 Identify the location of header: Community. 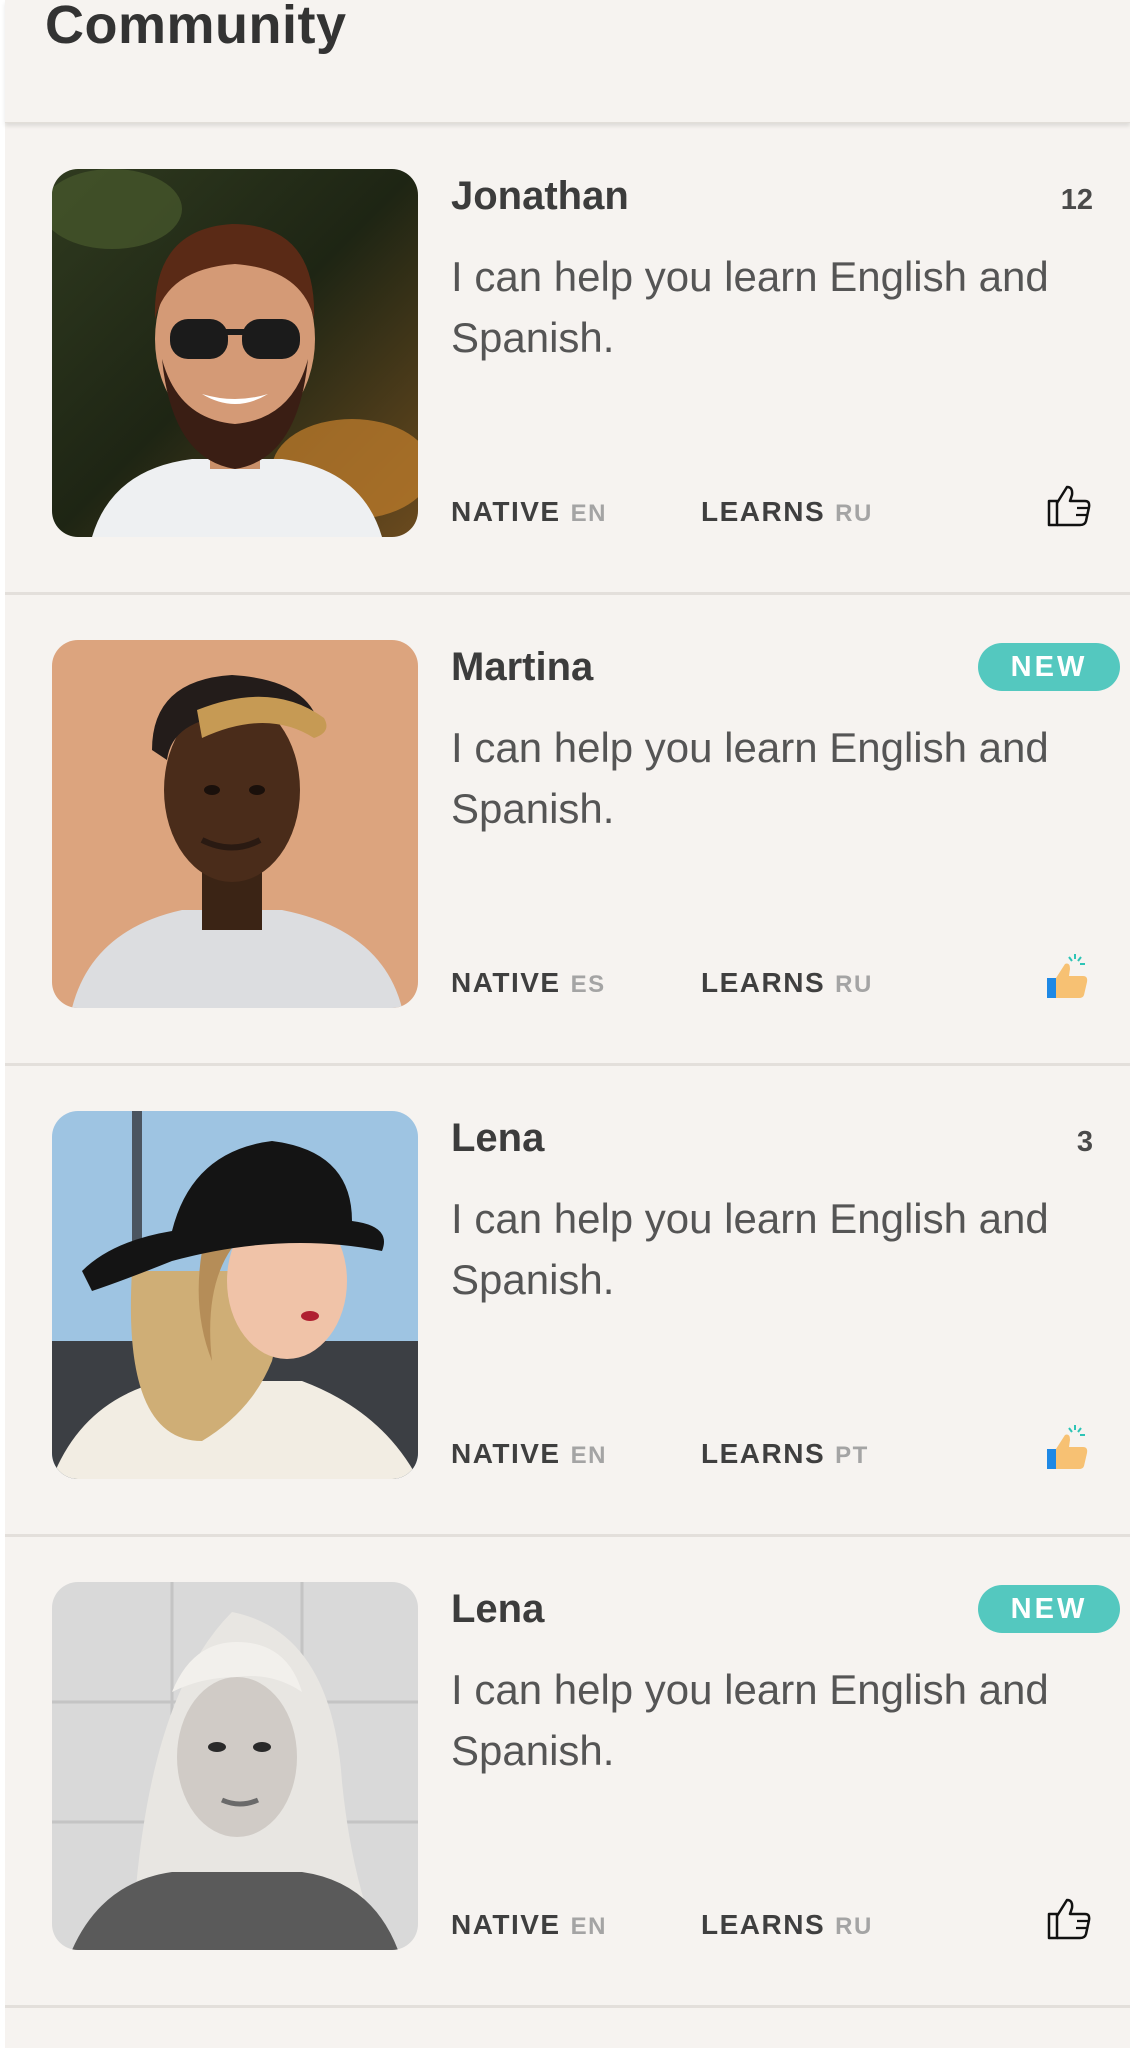
(567, 61).